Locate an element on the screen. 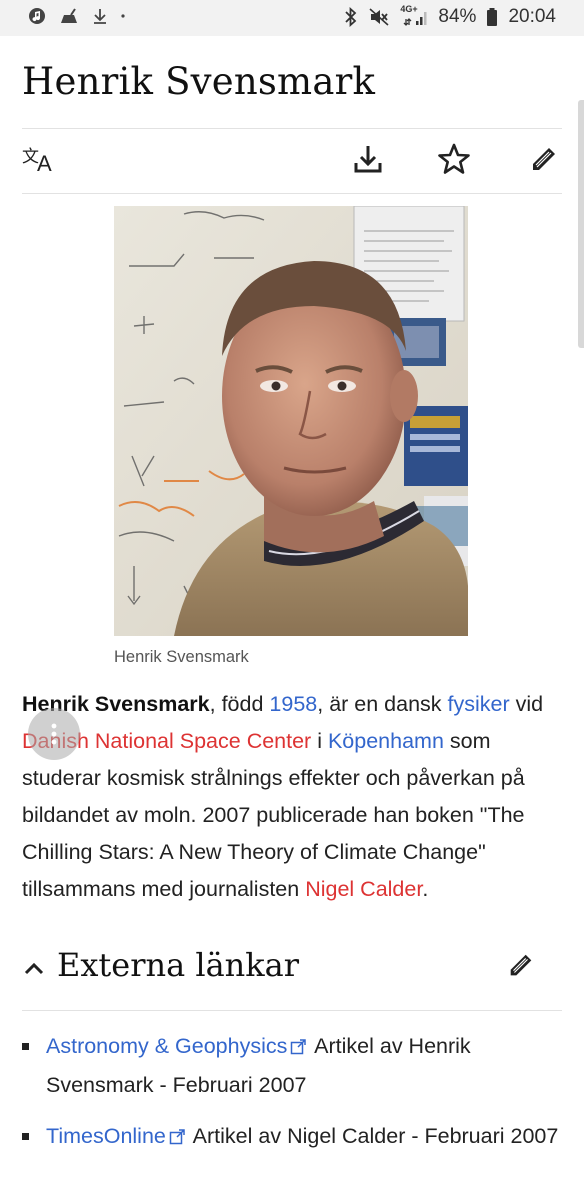 This screenshot has width=584, height=1200. download-icon is located at coordinates (368, 161).